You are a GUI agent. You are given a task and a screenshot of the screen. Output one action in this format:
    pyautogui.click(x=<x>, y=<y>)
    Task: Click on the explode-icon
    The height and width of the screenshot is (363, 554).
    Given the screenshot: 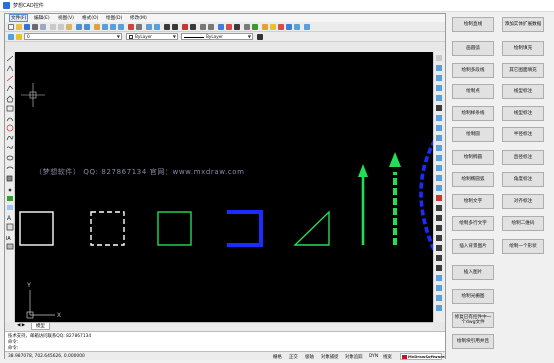 What is the action you would take?
    pyautogui.click(x=439, y=198)
    